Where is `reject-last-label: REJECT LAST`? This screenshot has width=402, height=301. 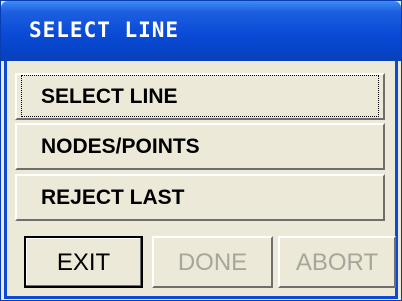
reject-last-label: REJECT LAST is located at coordinates (113, 197).